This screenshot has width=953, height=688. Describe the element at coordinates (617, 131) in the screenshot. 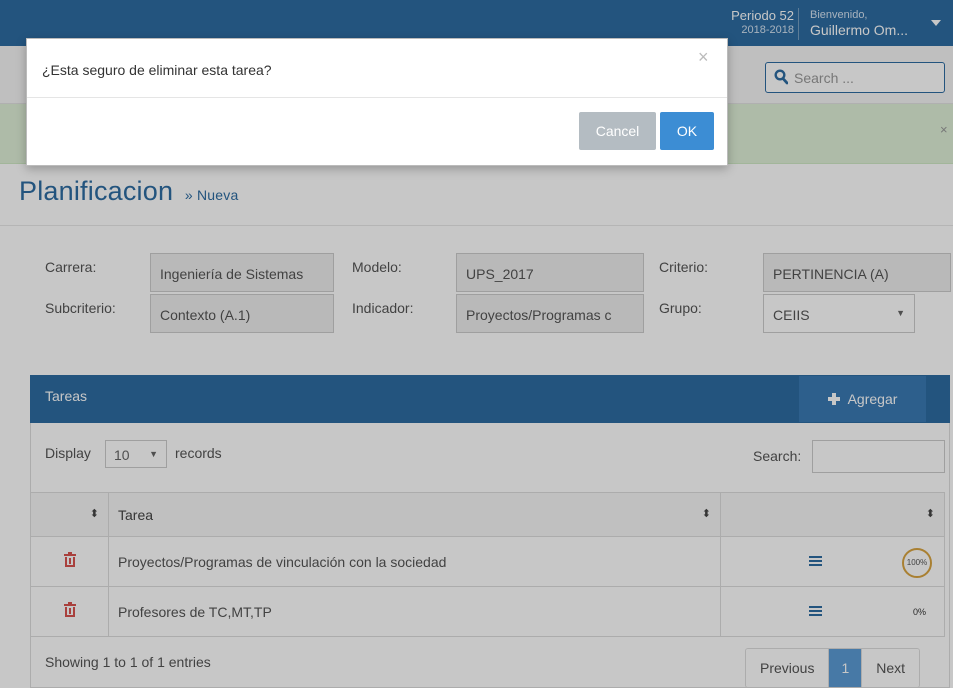

I see `cancel-button: Cancel` at that location.